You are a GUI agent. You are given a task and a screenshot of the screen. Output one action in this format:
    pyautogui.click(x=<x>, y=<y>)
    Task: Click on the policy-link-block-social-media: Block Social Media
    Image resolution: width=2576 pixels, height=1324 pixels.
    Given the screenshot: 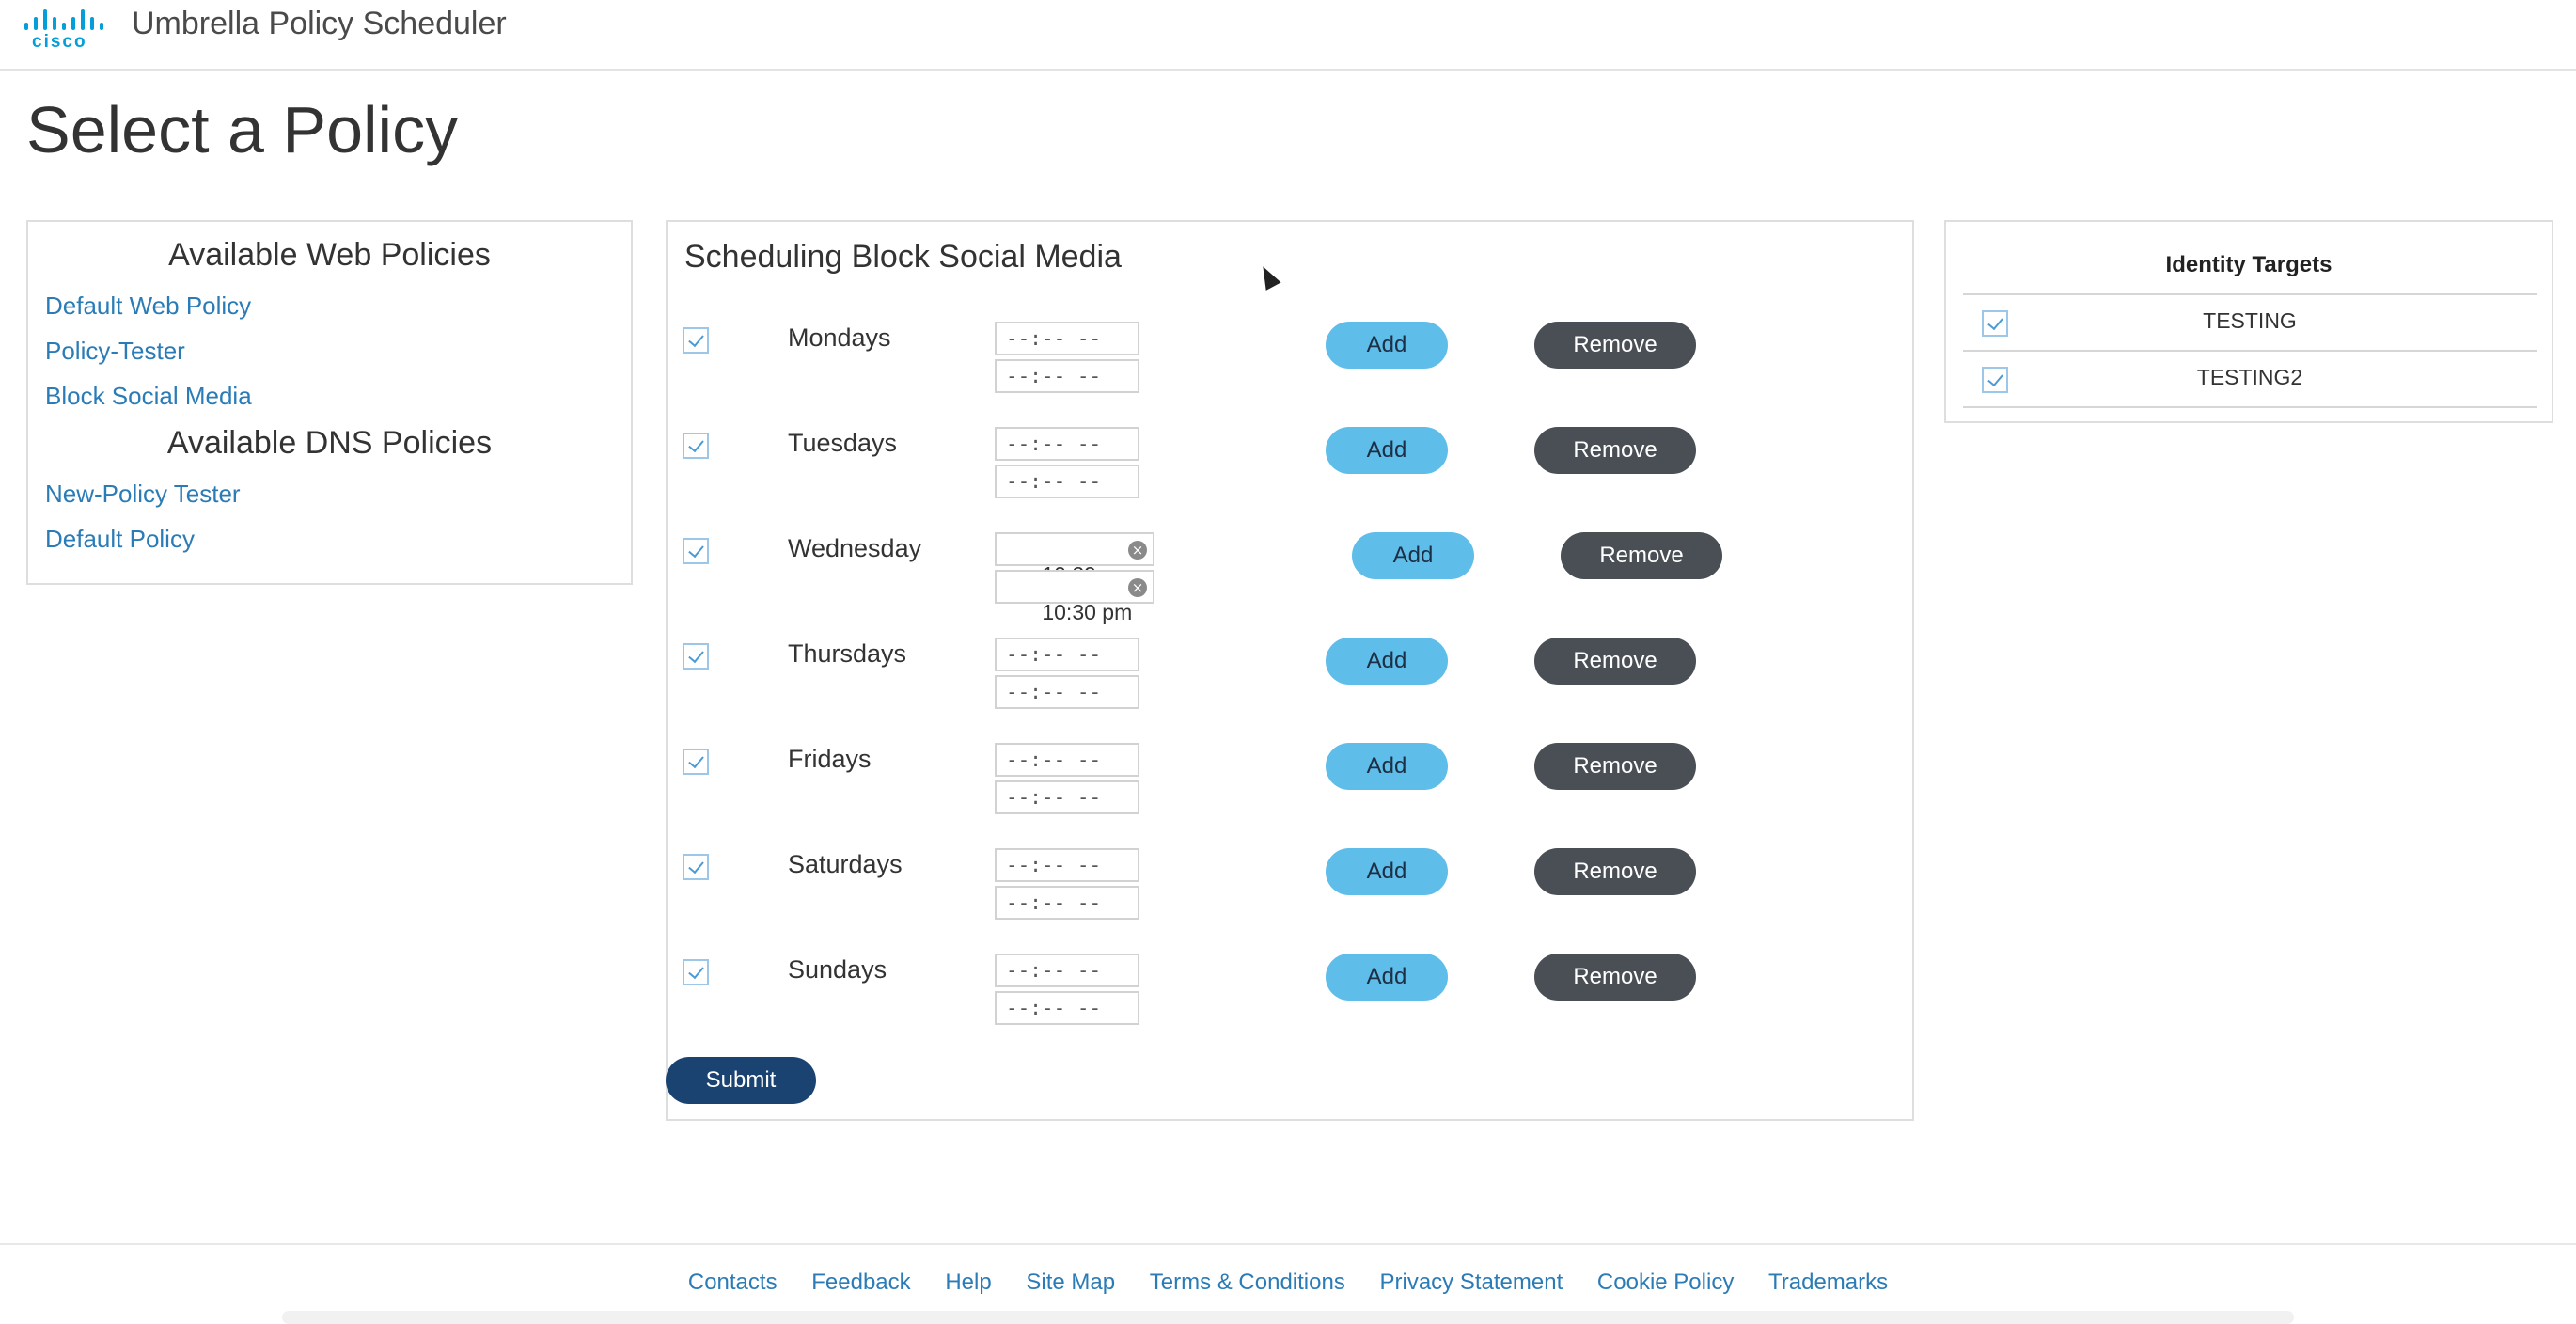 What is the action you would take?
    pyautogui.click(x=149, y=396)
    